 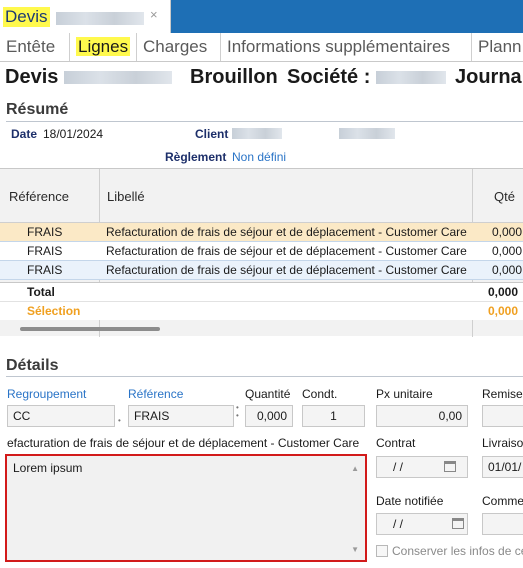 I want to click on condt-label: Condt., so click(x=320, y=394).